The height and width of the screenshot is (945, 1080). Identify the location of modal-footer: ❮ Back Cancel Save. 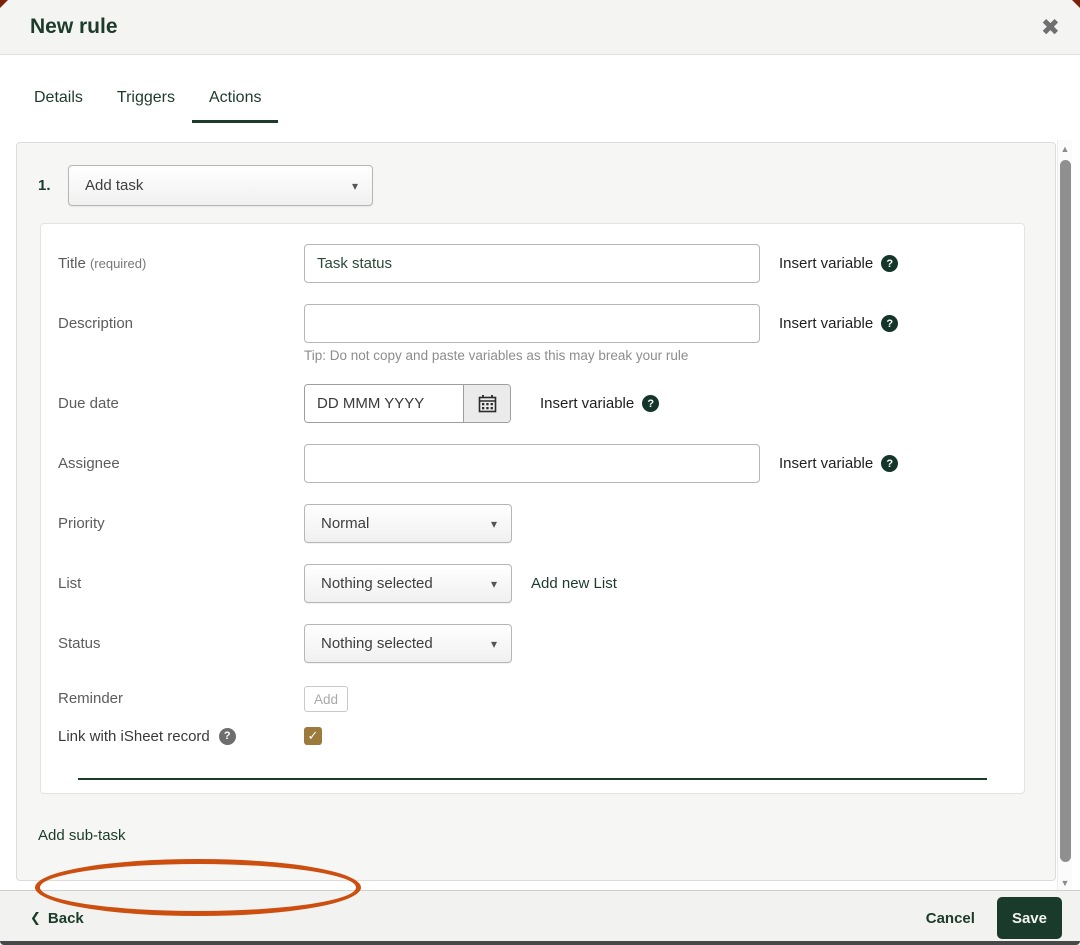
(540, 917).